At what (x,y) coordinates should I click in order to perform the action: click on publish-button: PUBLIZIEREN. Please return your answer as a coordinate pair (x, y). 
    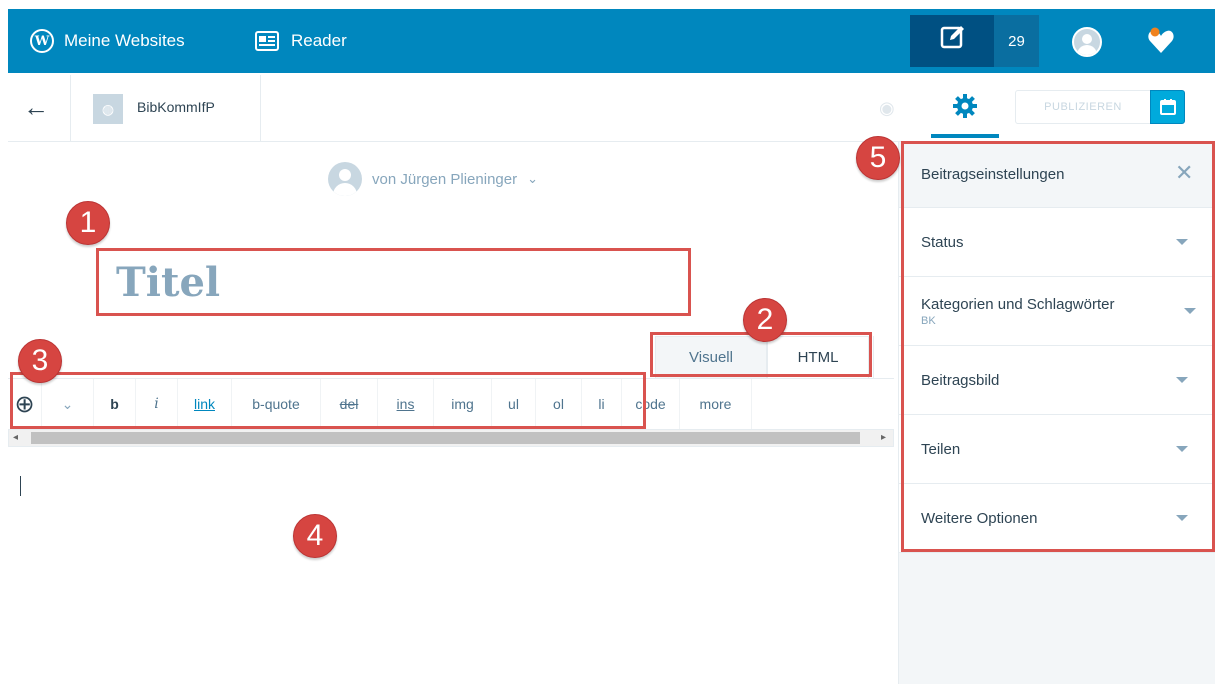
    Looking at the image, I should click on (1083, 107).